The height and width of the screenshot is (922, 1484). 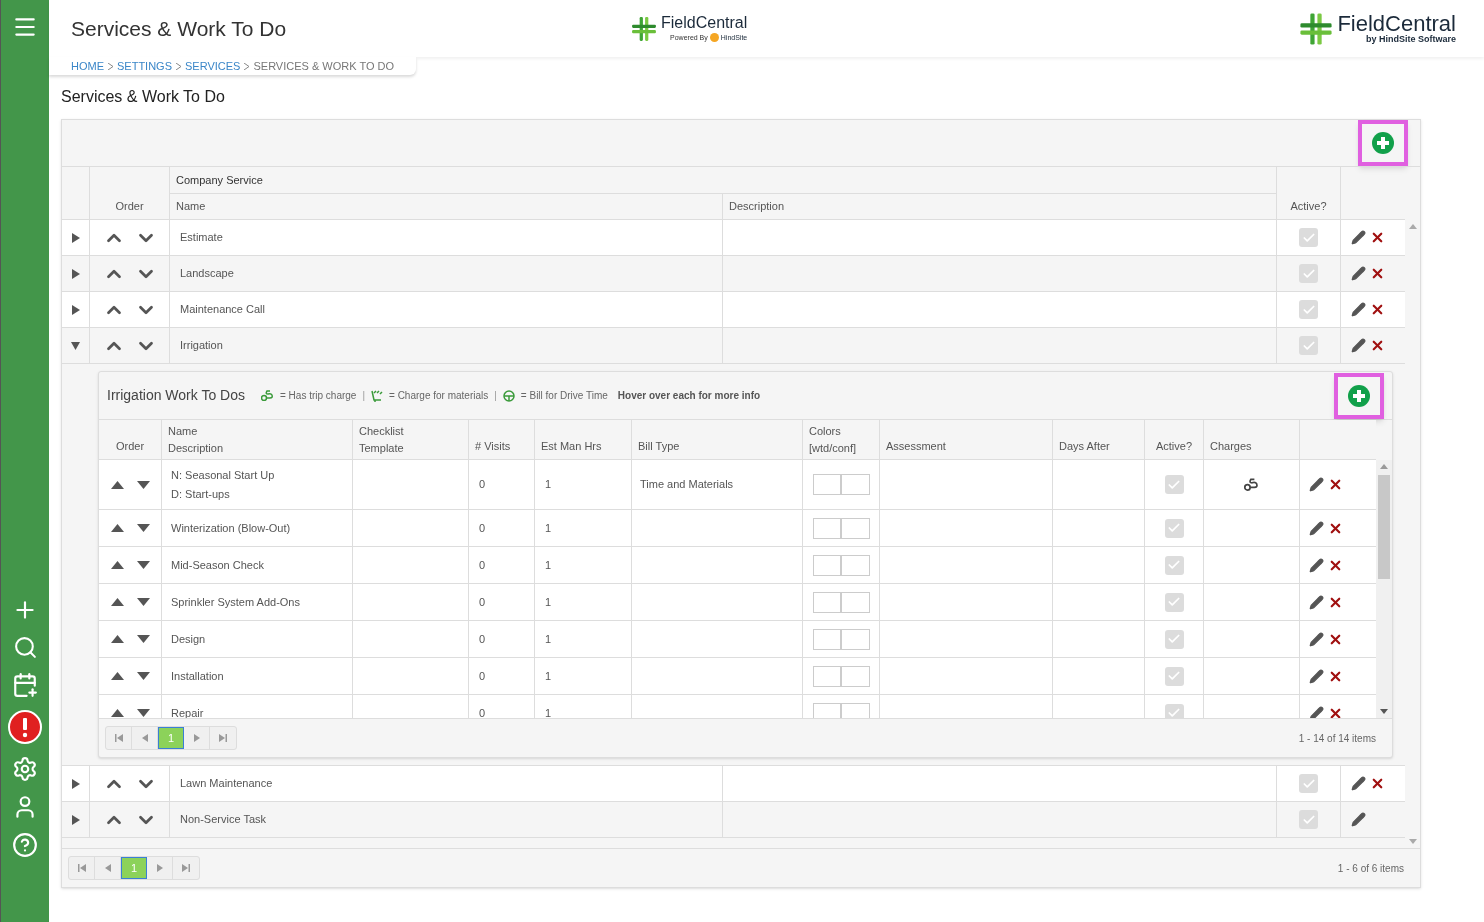 I want to click on hover-hint: Hover over each for more info, so click(x=689, y=396).